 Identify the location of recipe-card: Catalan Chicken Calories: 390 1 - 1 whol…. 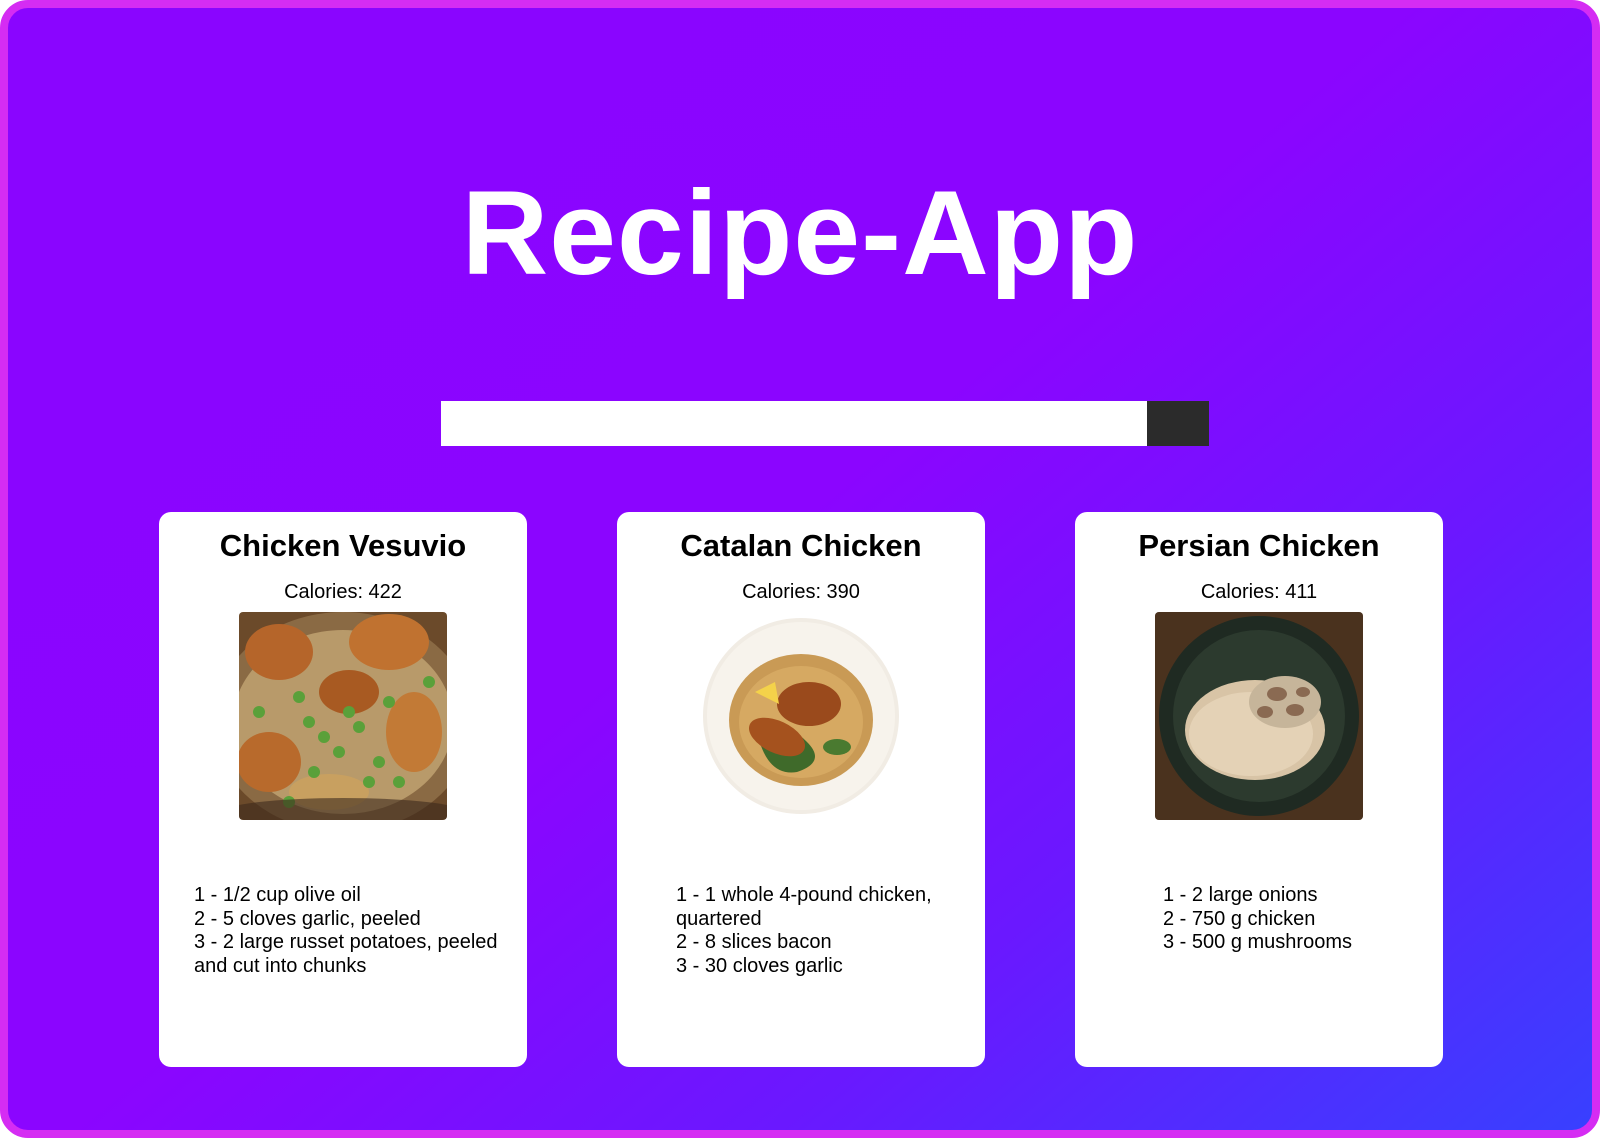
(801, 789).